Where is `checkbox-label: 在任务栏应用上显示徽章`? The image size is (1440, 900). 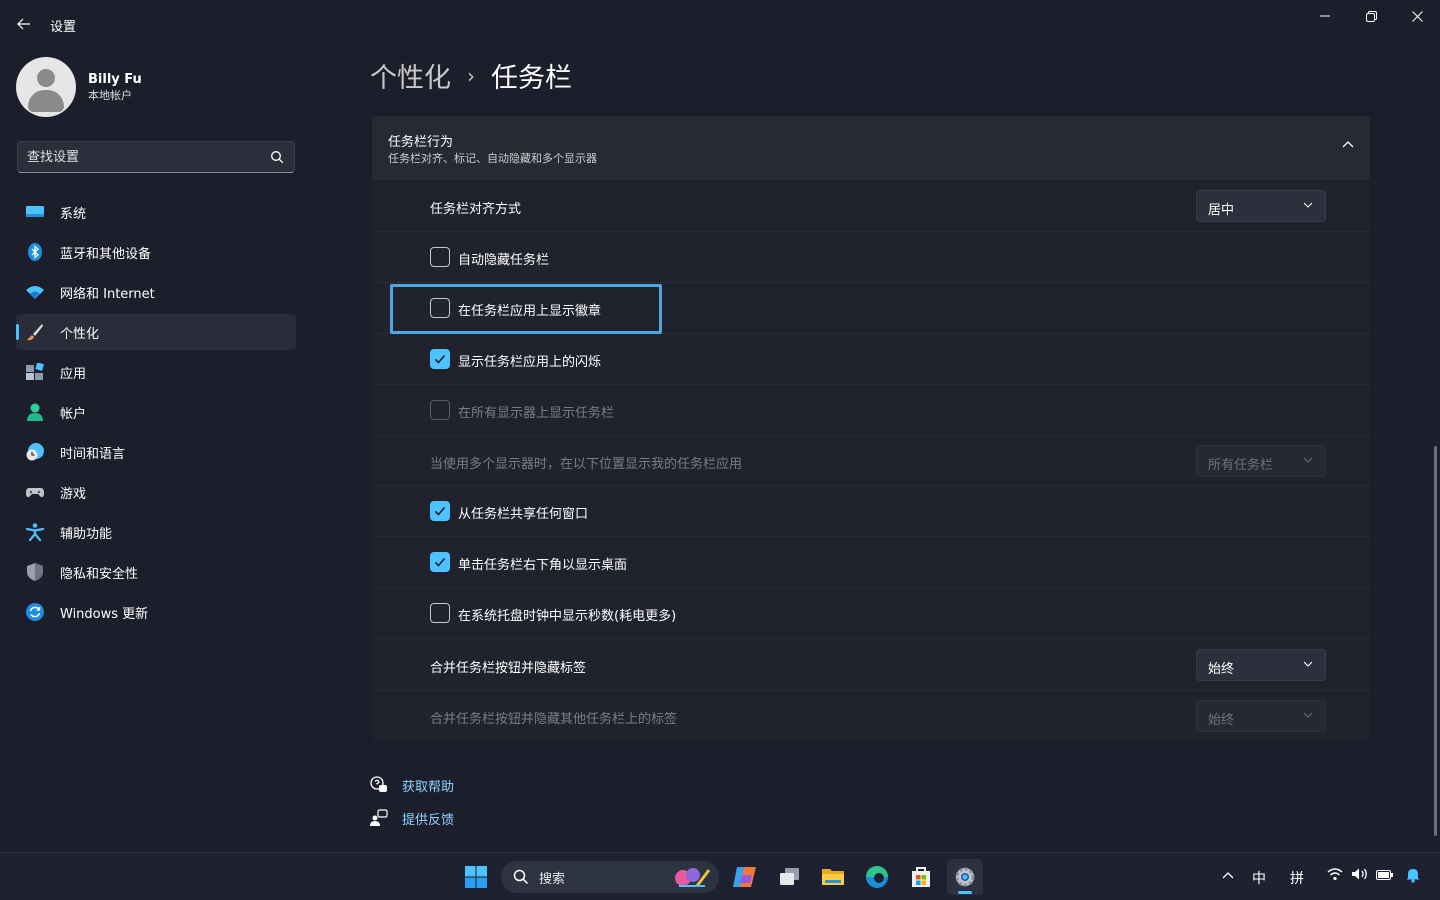 checkbox-label: 在任务栏应用上显示徽章 is located at coordinates (529, 309).